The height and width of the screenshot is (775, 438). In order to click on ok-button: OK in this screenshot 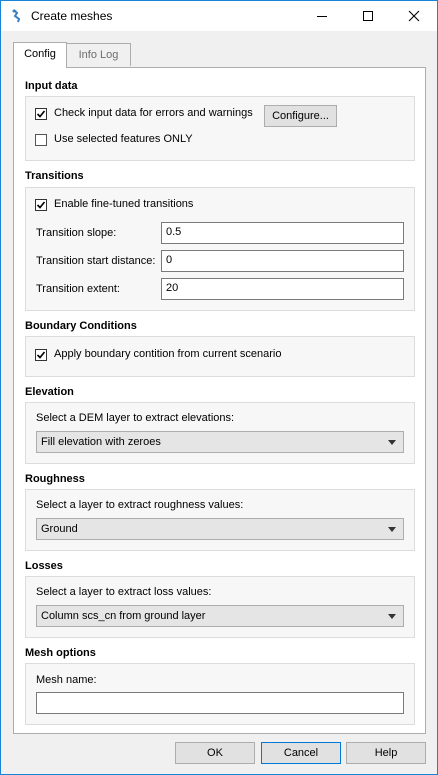, I will do `click(215, 753)`.